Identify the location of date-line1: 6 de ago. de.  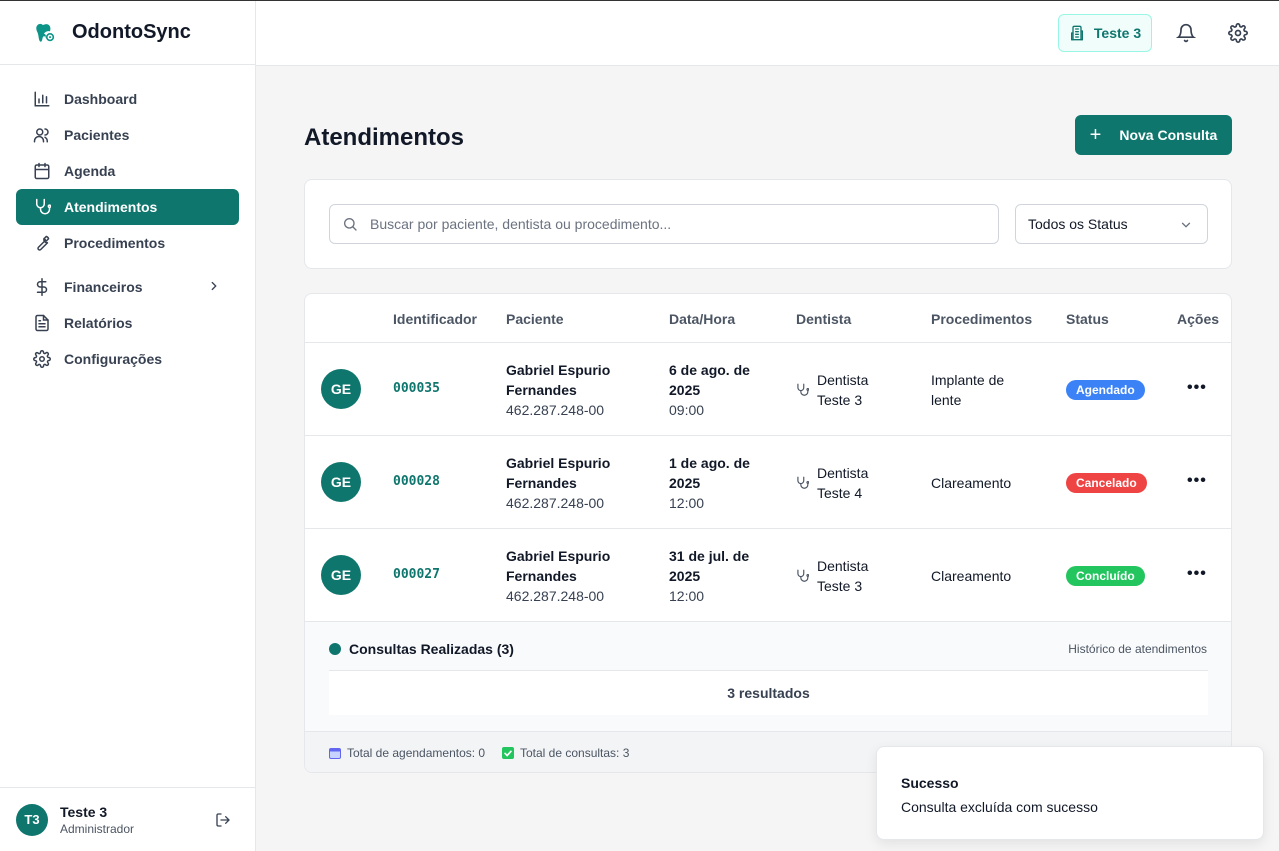
(709, 370).